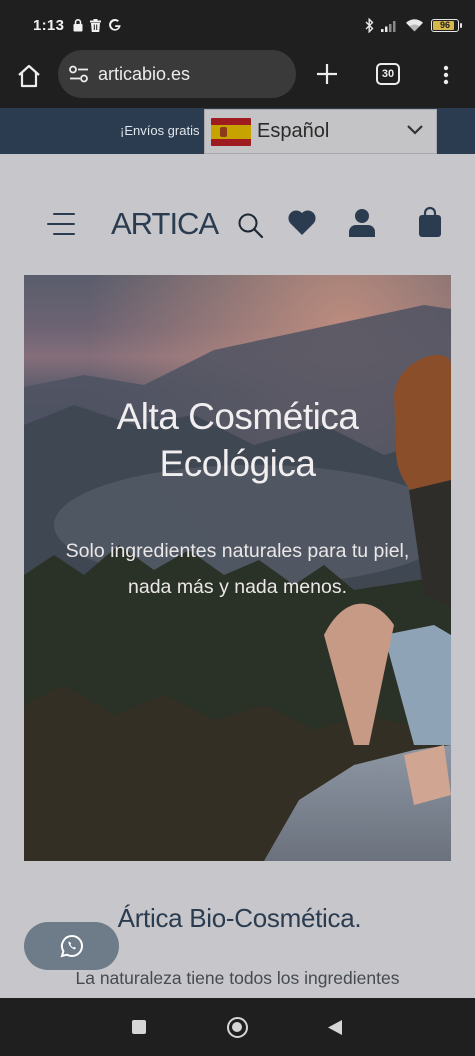 The height and width of the screenshot is (1056, 475). What do you see at coordinates (237, 463) in the screenshot?
I see `hero-title-line-2: Ecológica` at bounding box center [237, 463].